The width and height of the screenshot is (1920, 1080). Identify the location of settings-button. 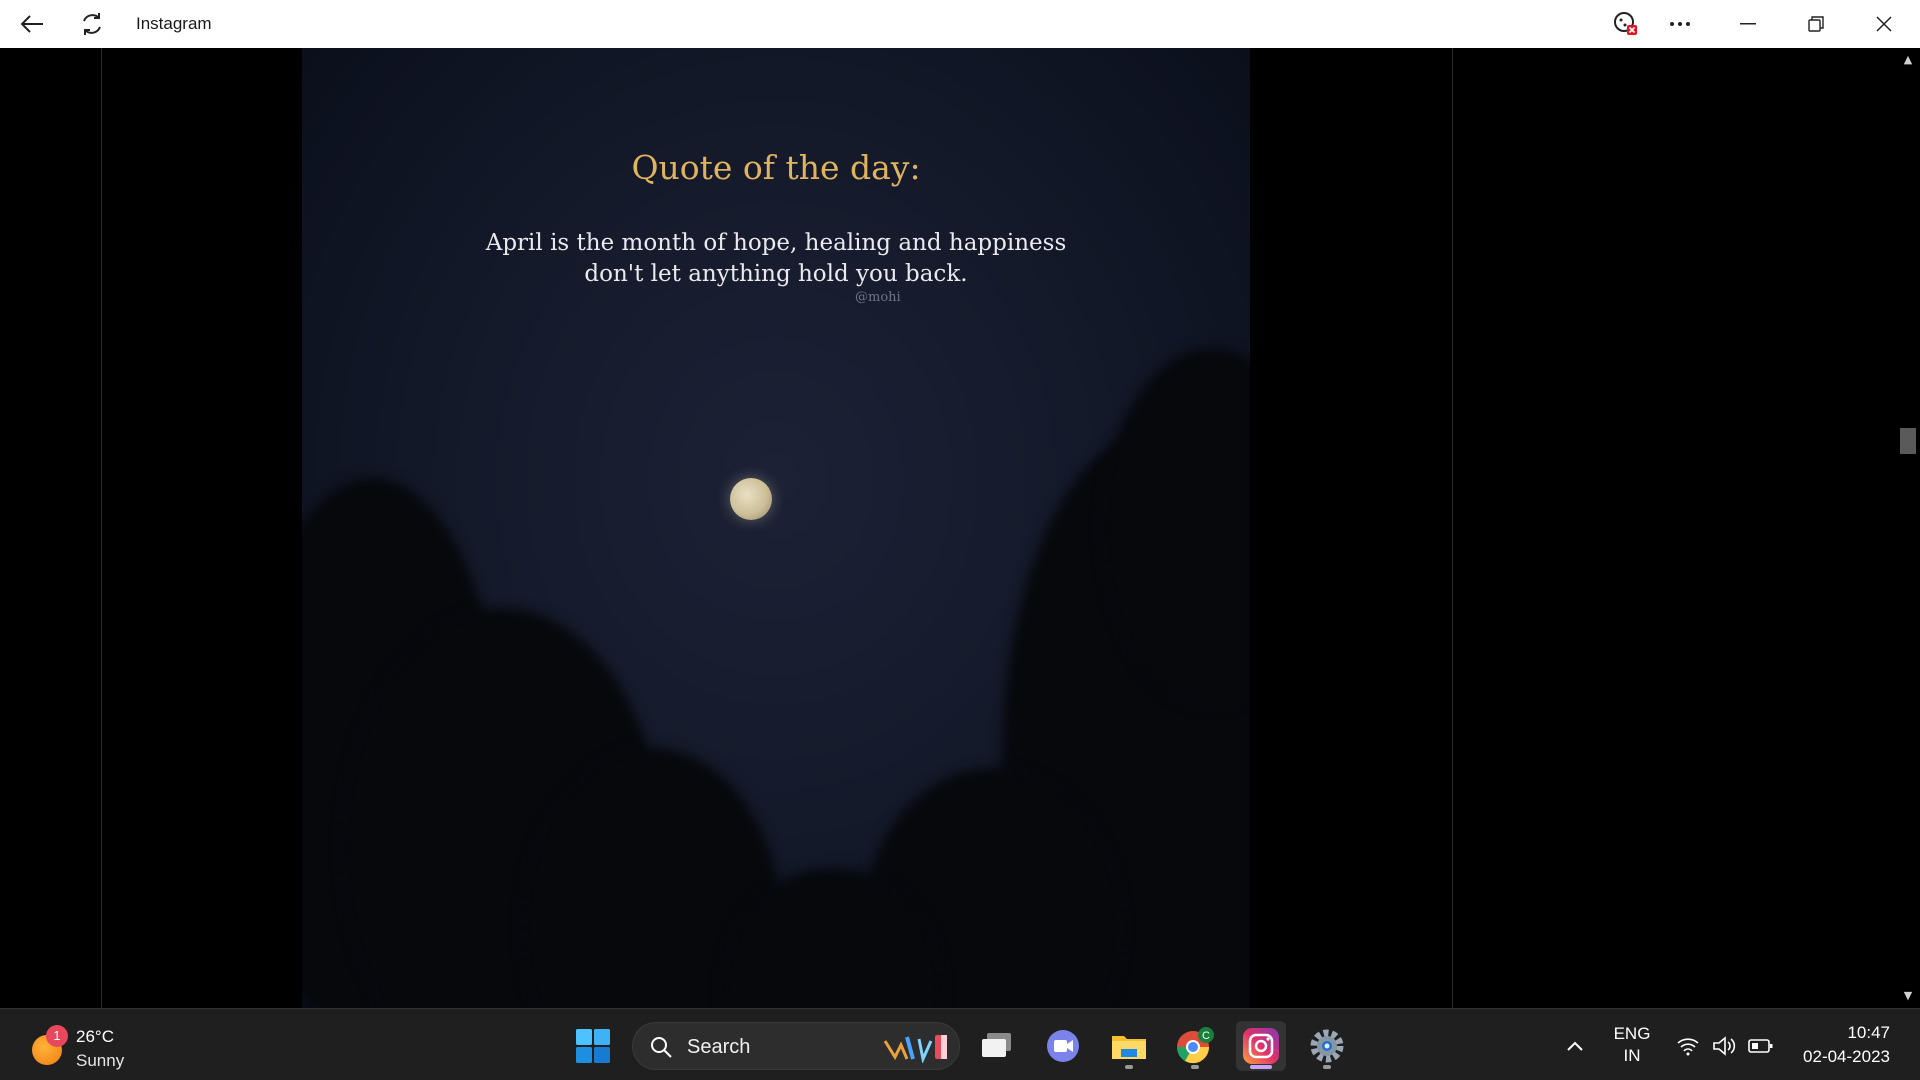
(1327, 1046).